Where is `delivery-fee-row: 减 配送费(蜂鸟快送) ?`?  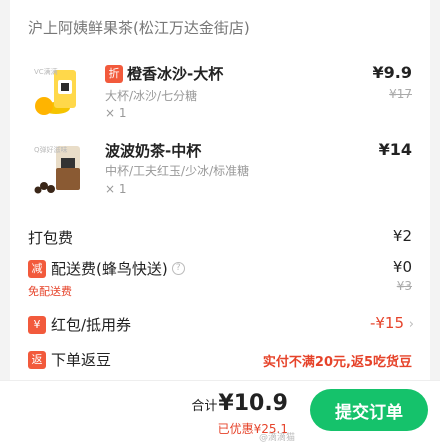 delivery-fee-row: 减 配送费(蜂鸟快送) ? is located at coordinates (106, 268).